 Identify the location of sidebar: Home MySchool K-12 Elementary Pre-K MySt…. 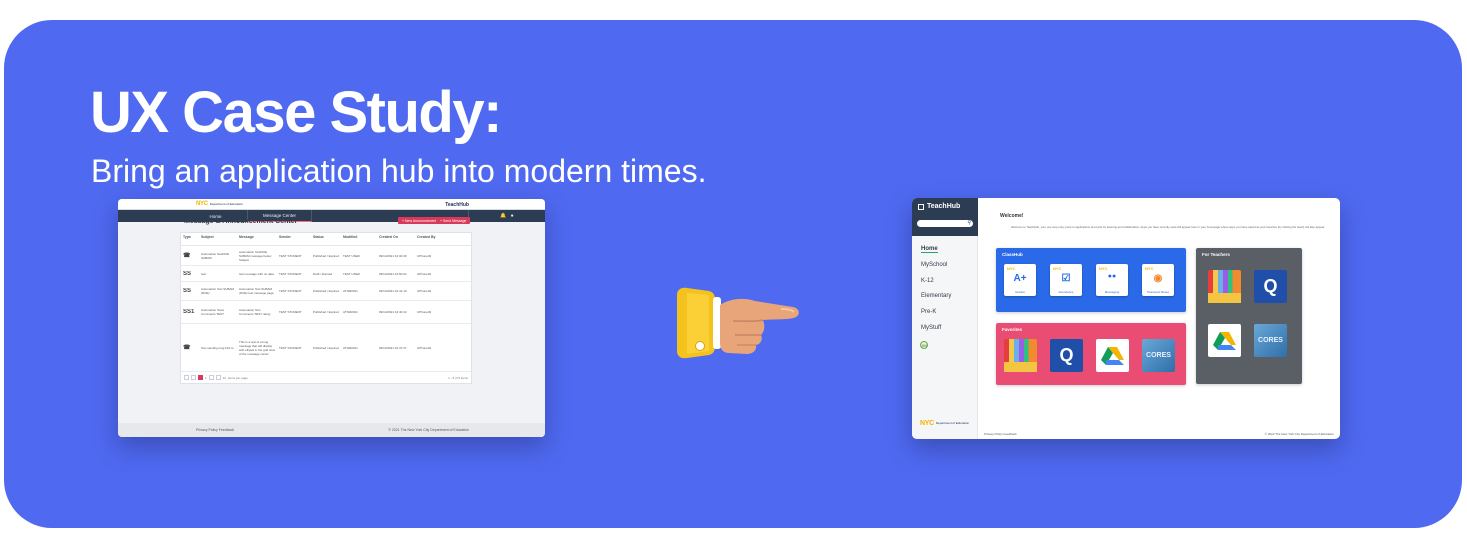
(945, 337).